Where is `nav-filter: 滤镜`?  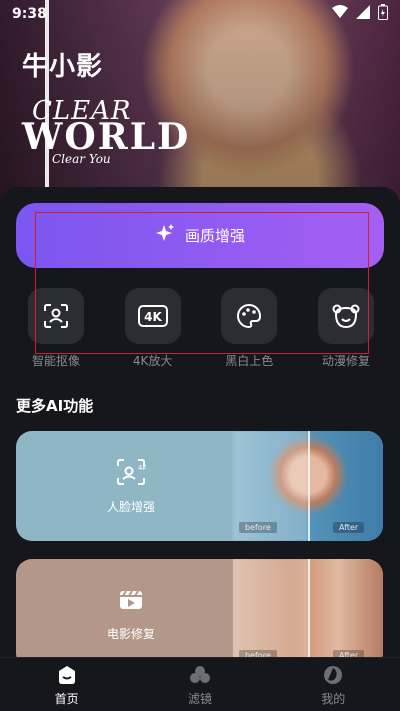 nav-filter: 滤镜 is located at coordinates (200, 685).